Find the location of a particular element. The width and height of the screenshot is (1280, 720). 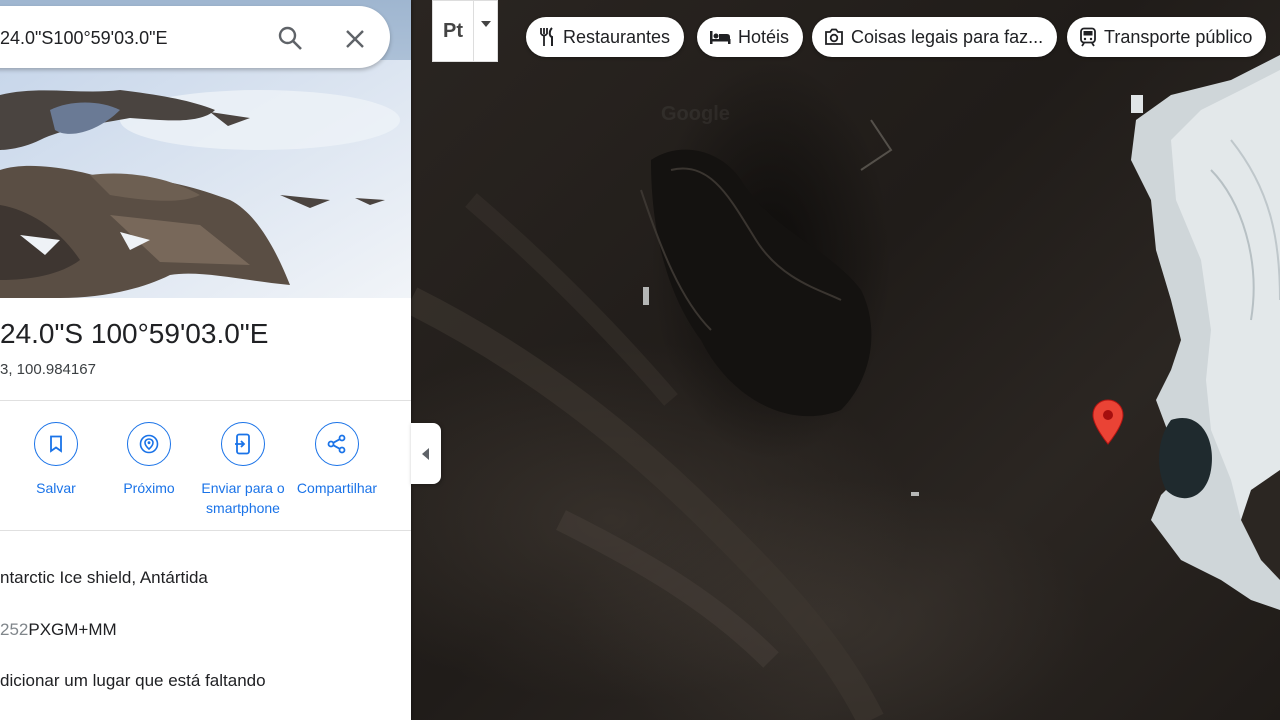

layer-toggle: Pt is located at coordinates (465, 31).